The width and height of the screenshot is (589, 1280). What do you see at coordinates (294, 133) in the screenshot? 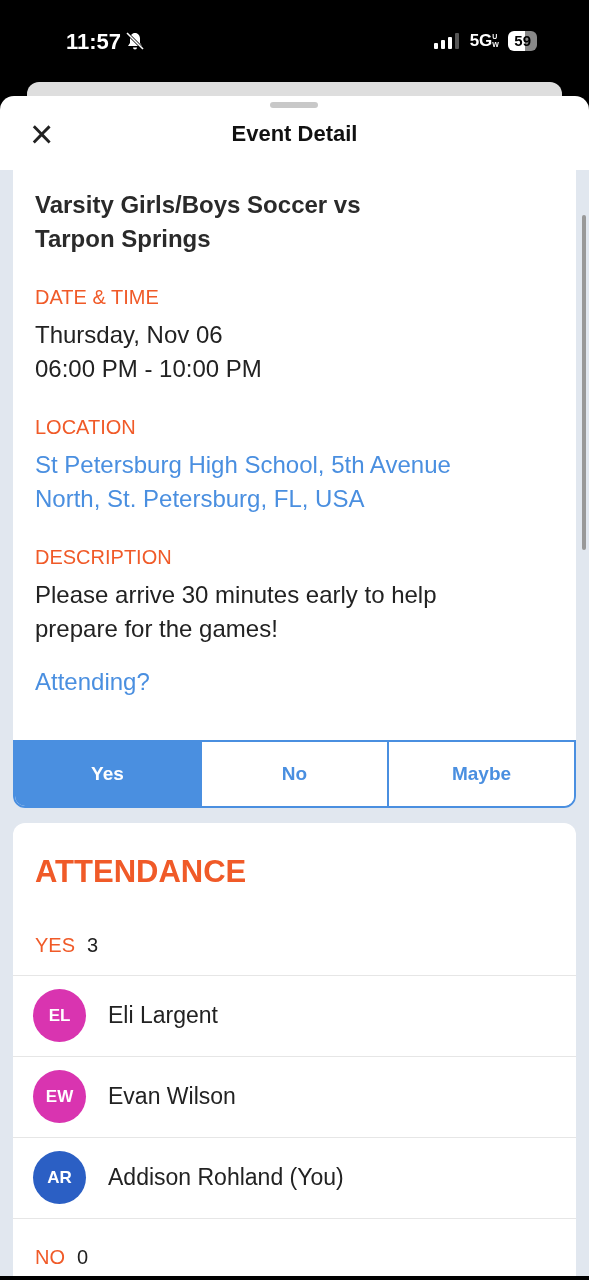
I see `screen-title: Event Detail` at bounding box center [294, 133].